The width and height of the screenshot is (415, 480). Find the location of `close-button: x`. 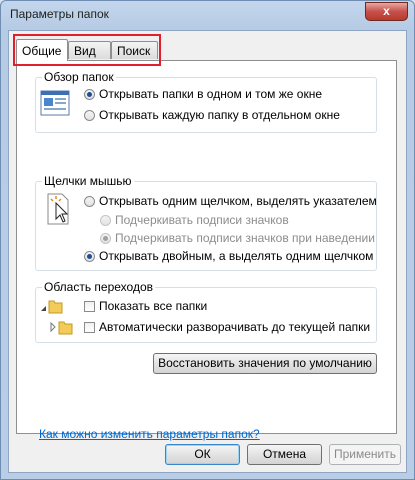

close-button: x is located at coordinates (386, 11).